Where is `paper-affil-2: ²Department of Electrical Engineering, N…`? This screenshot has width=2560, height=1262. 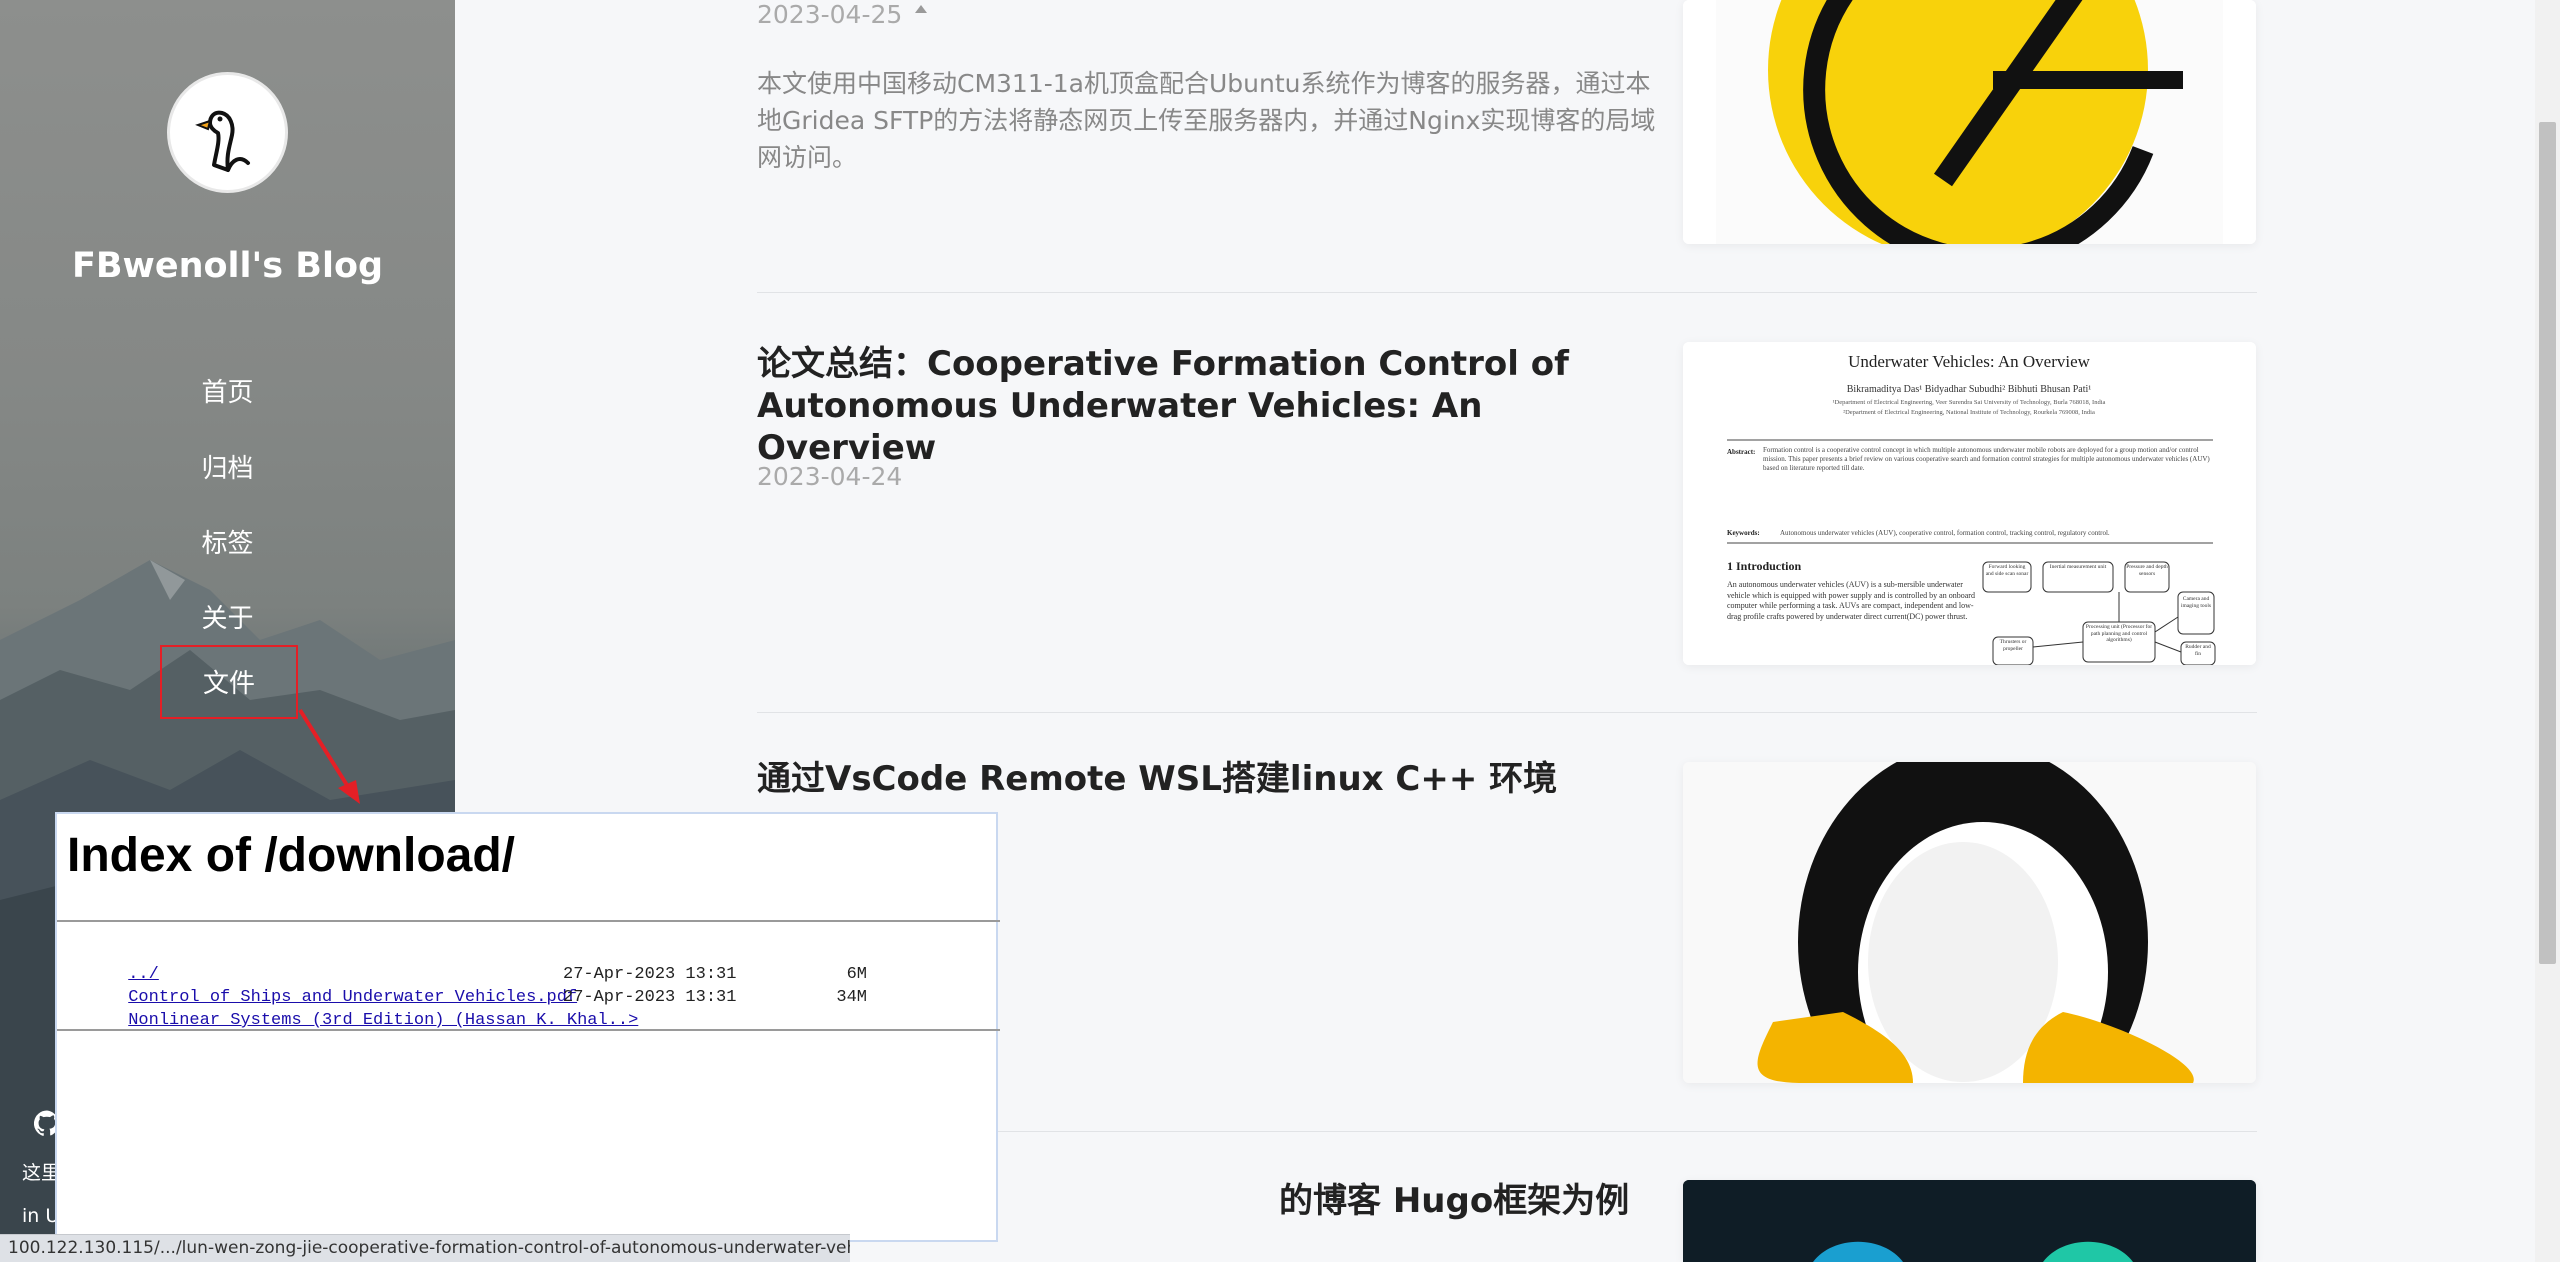 paper-affil-2: ²Department of Electrical Engineering, N… is located at coordinates (1969, 412).